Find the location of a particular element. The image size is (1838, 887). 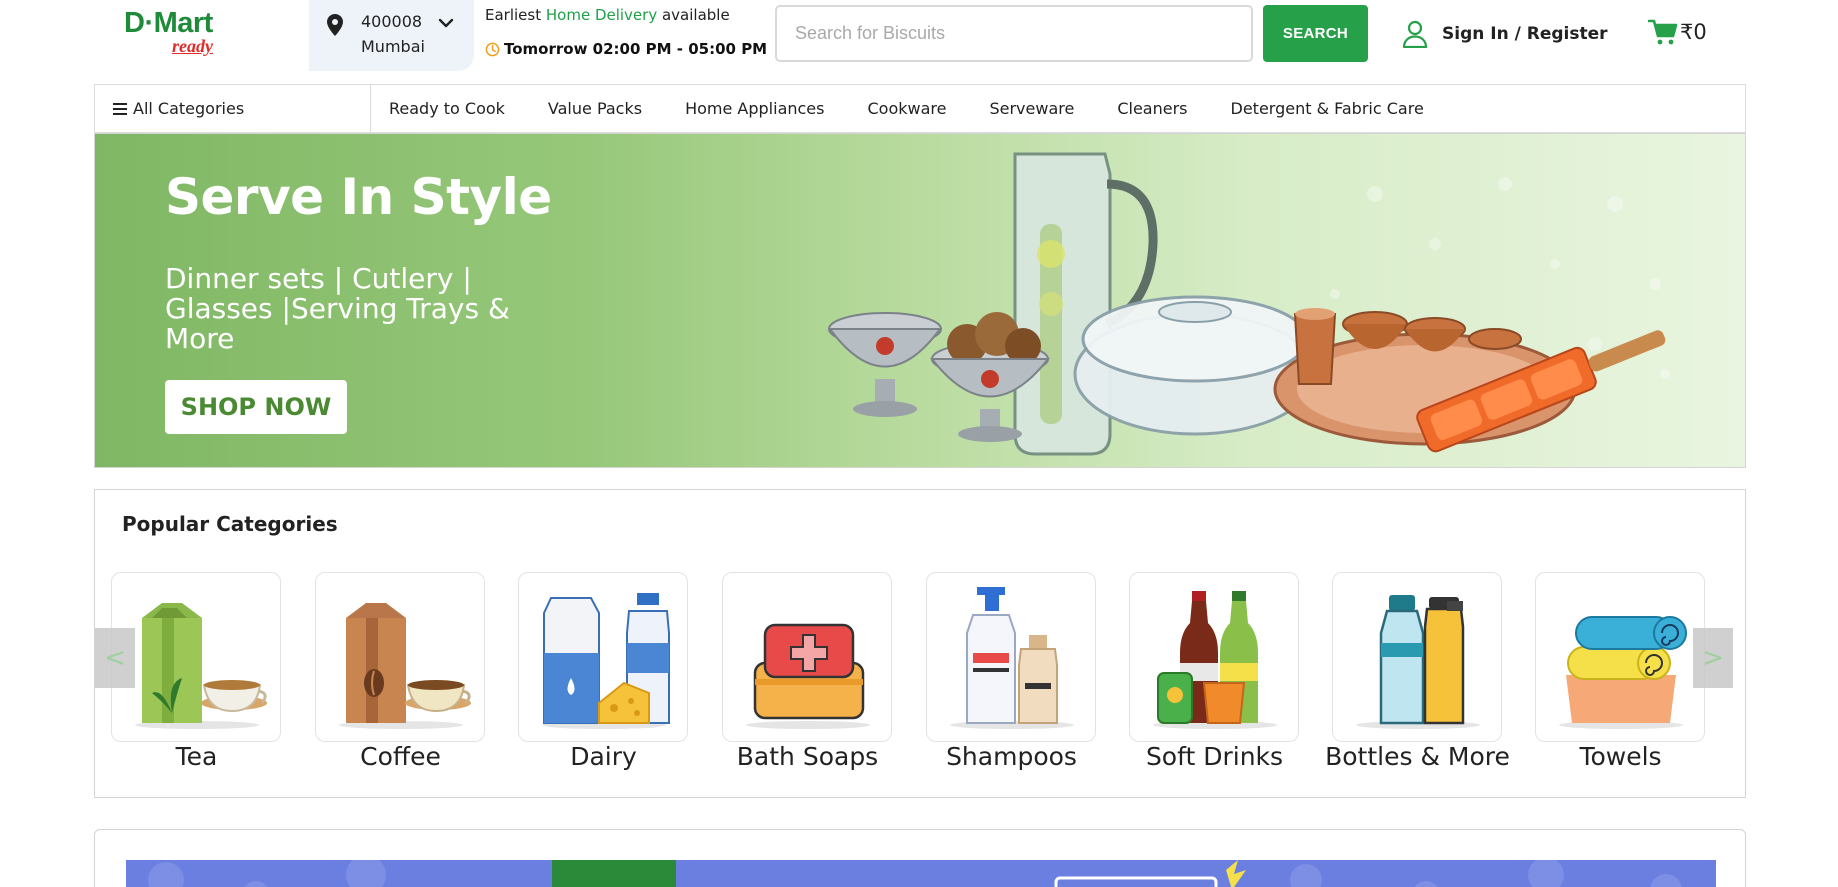

hamburger-menu-icon is located at coordinates (120, 108).